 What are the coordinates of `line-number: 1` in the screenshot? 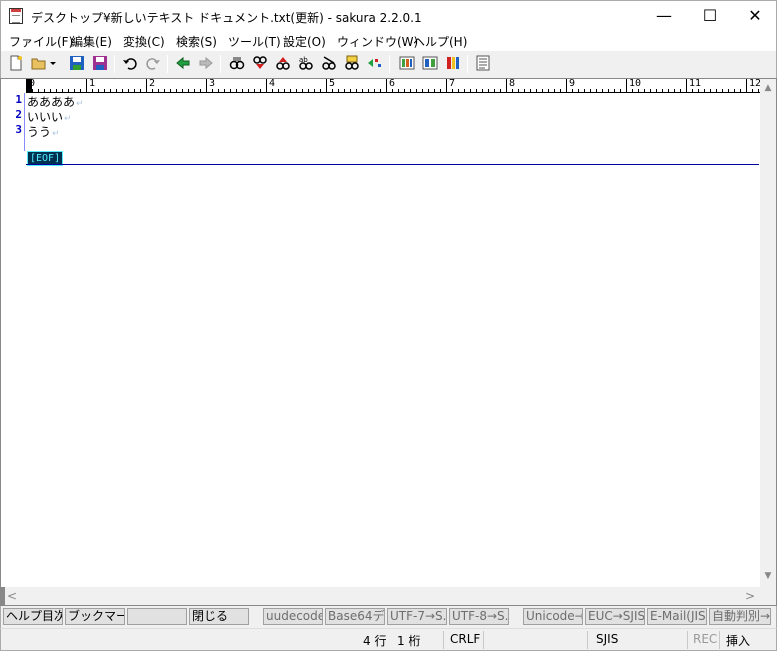 It's located at (18, 99).